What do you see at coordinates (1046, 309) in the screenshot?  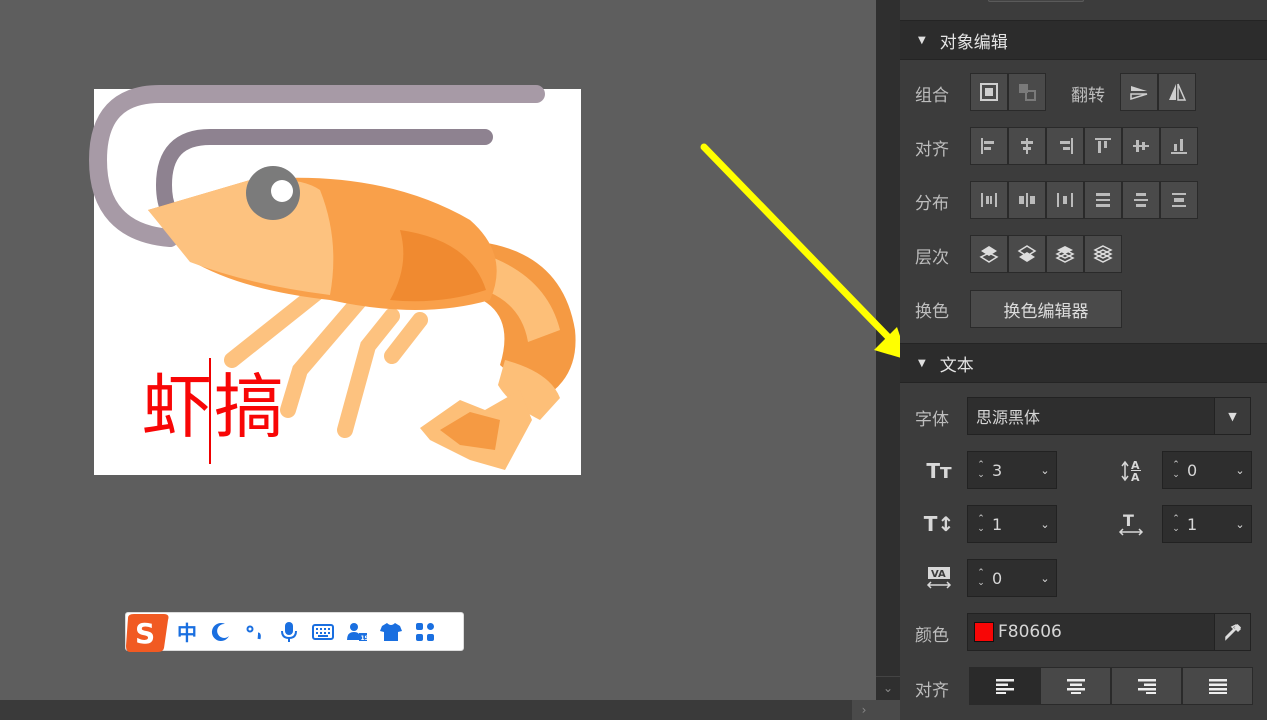 I see `swap-color-editor-button: 换色编辑器` at bounding box center [1046, 309].